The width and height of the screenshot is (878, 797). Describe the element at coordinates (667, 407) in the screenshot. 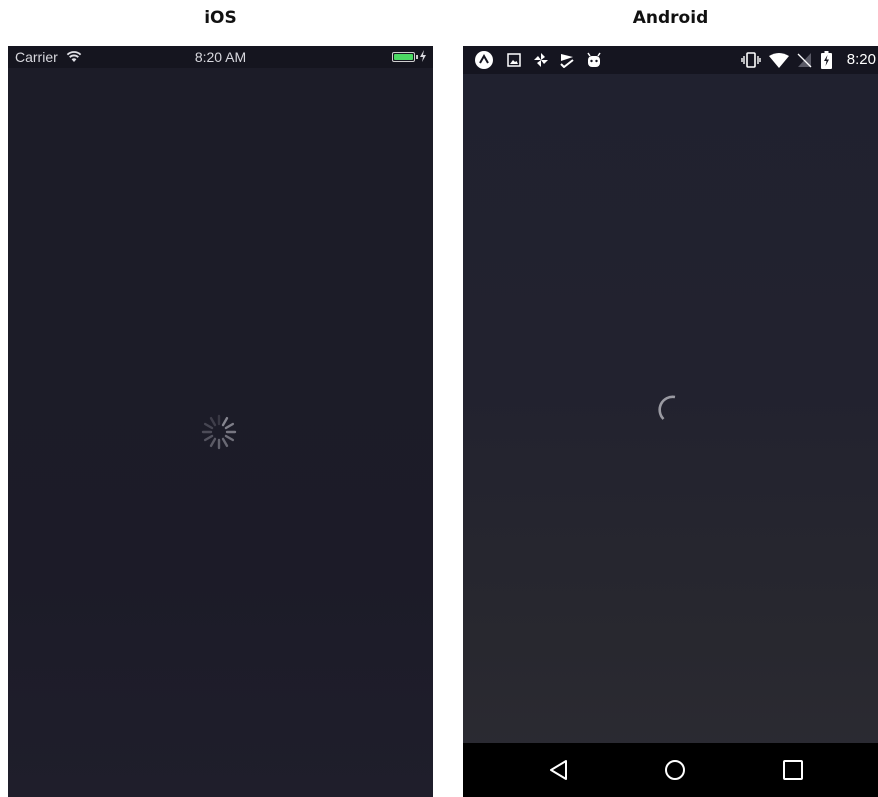

I see `circular-progress-icon` at that location.